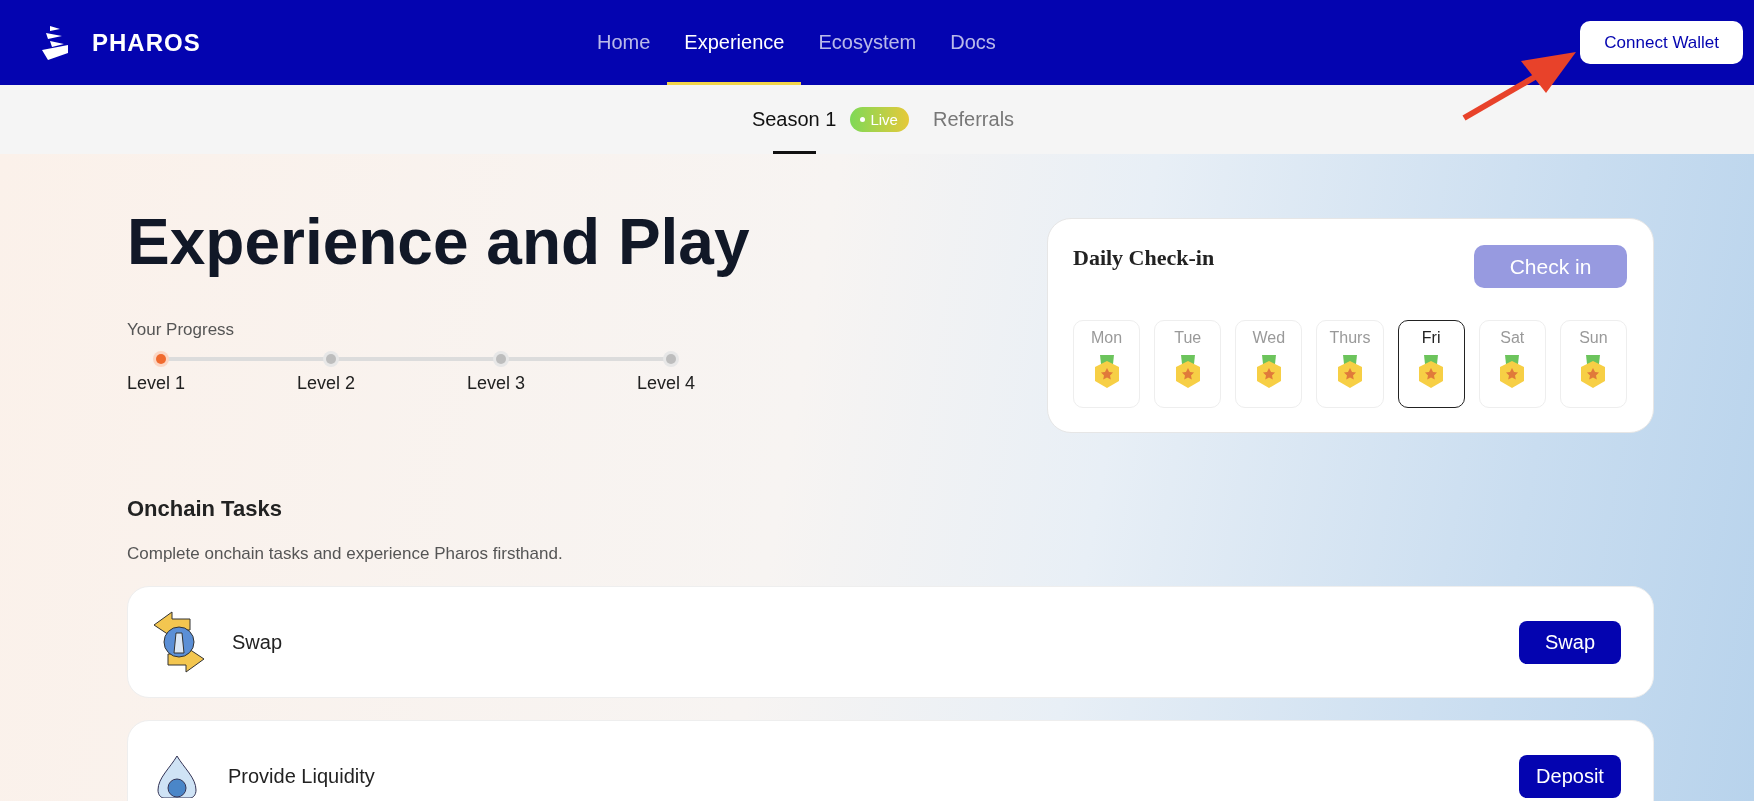  Describe the element at coordinates (257, 641) in the screenshot. I see `task-title: Swap` at that location.